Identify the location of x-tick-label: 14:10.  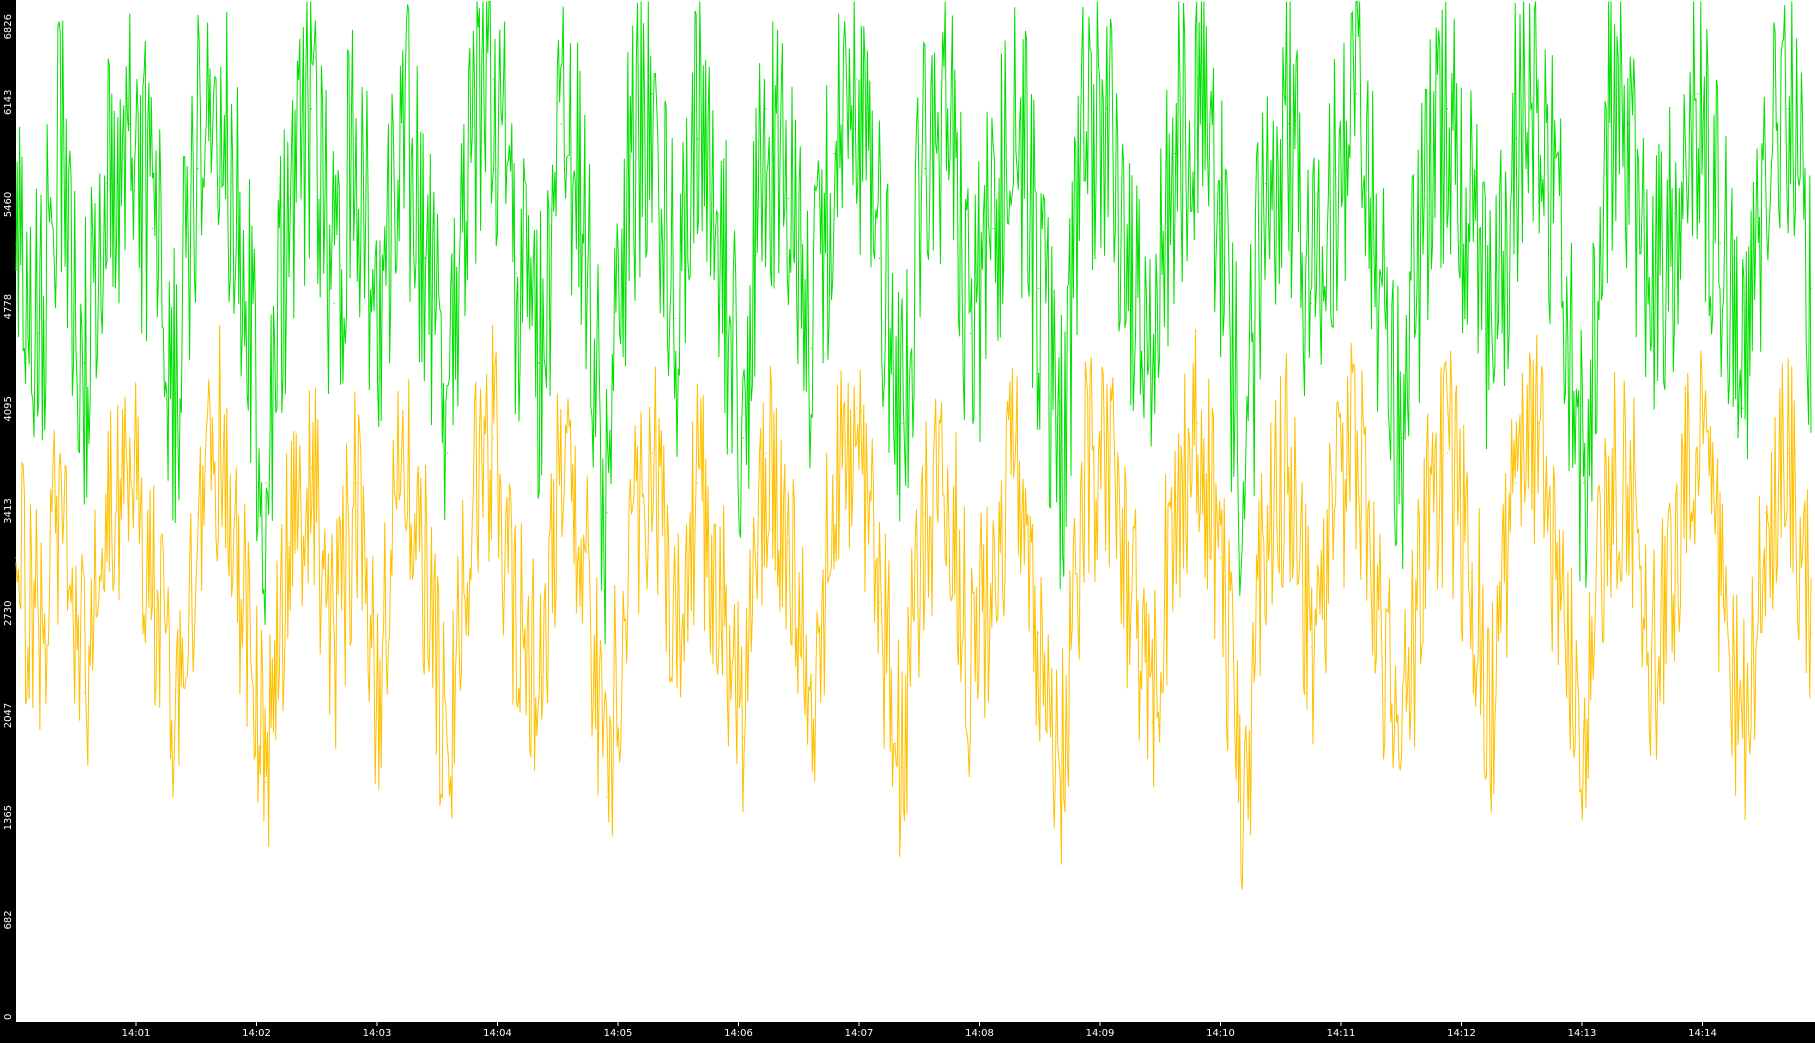
(1220, 1033).